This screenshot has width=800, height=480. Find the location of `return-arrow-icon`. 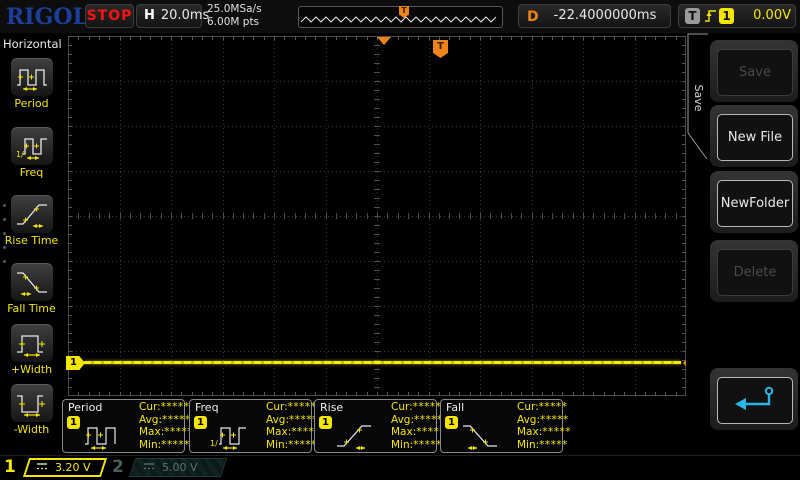

return-arrow-icon is located at coordinates (755, 401).